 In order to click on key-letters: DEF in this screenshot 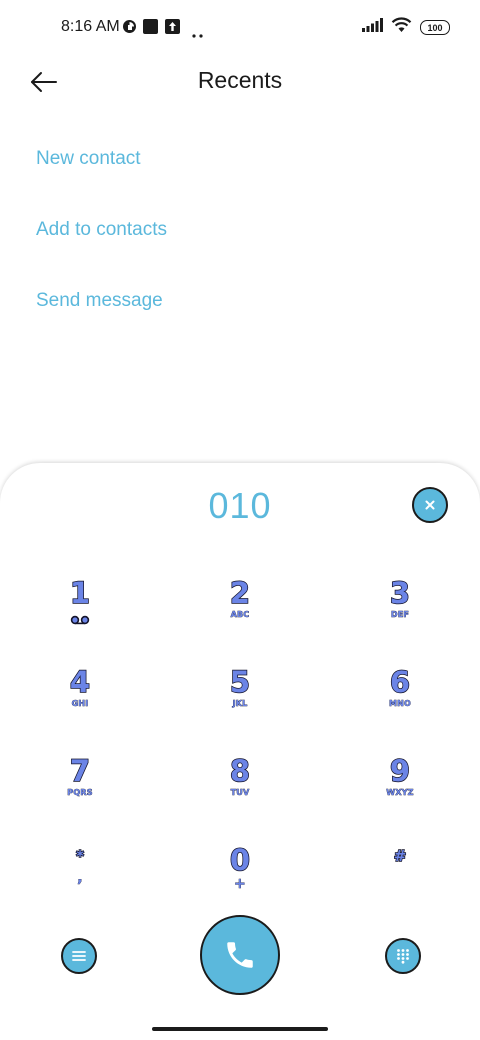, I will do `click(400, 615)`.